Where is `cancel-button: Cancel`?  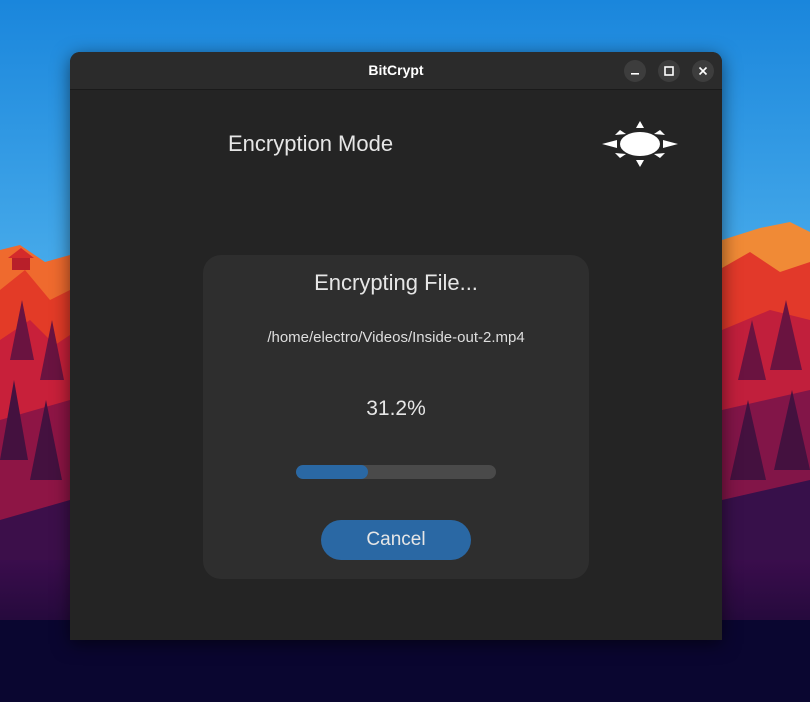
cancel-button: Cancel is located at coordinates (396, 540).